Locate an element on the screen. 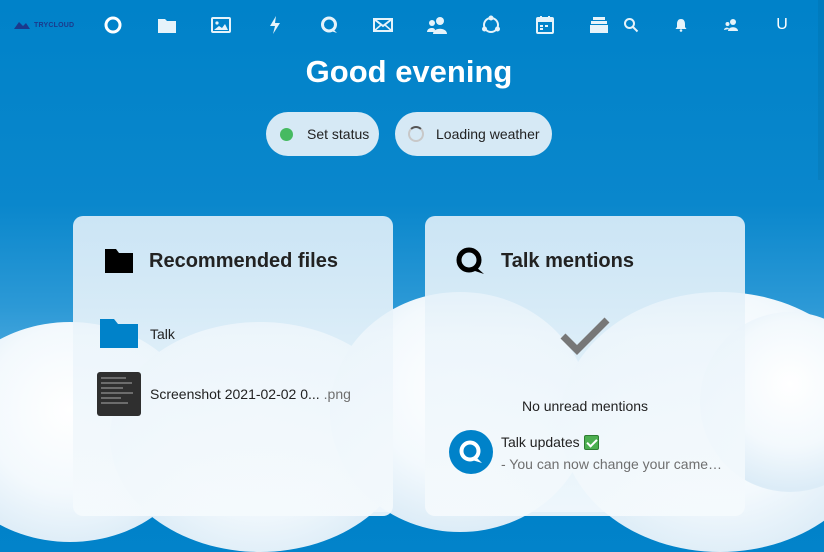 The image size is (824, 552). nav-deck is located at coordinates (599, 25).